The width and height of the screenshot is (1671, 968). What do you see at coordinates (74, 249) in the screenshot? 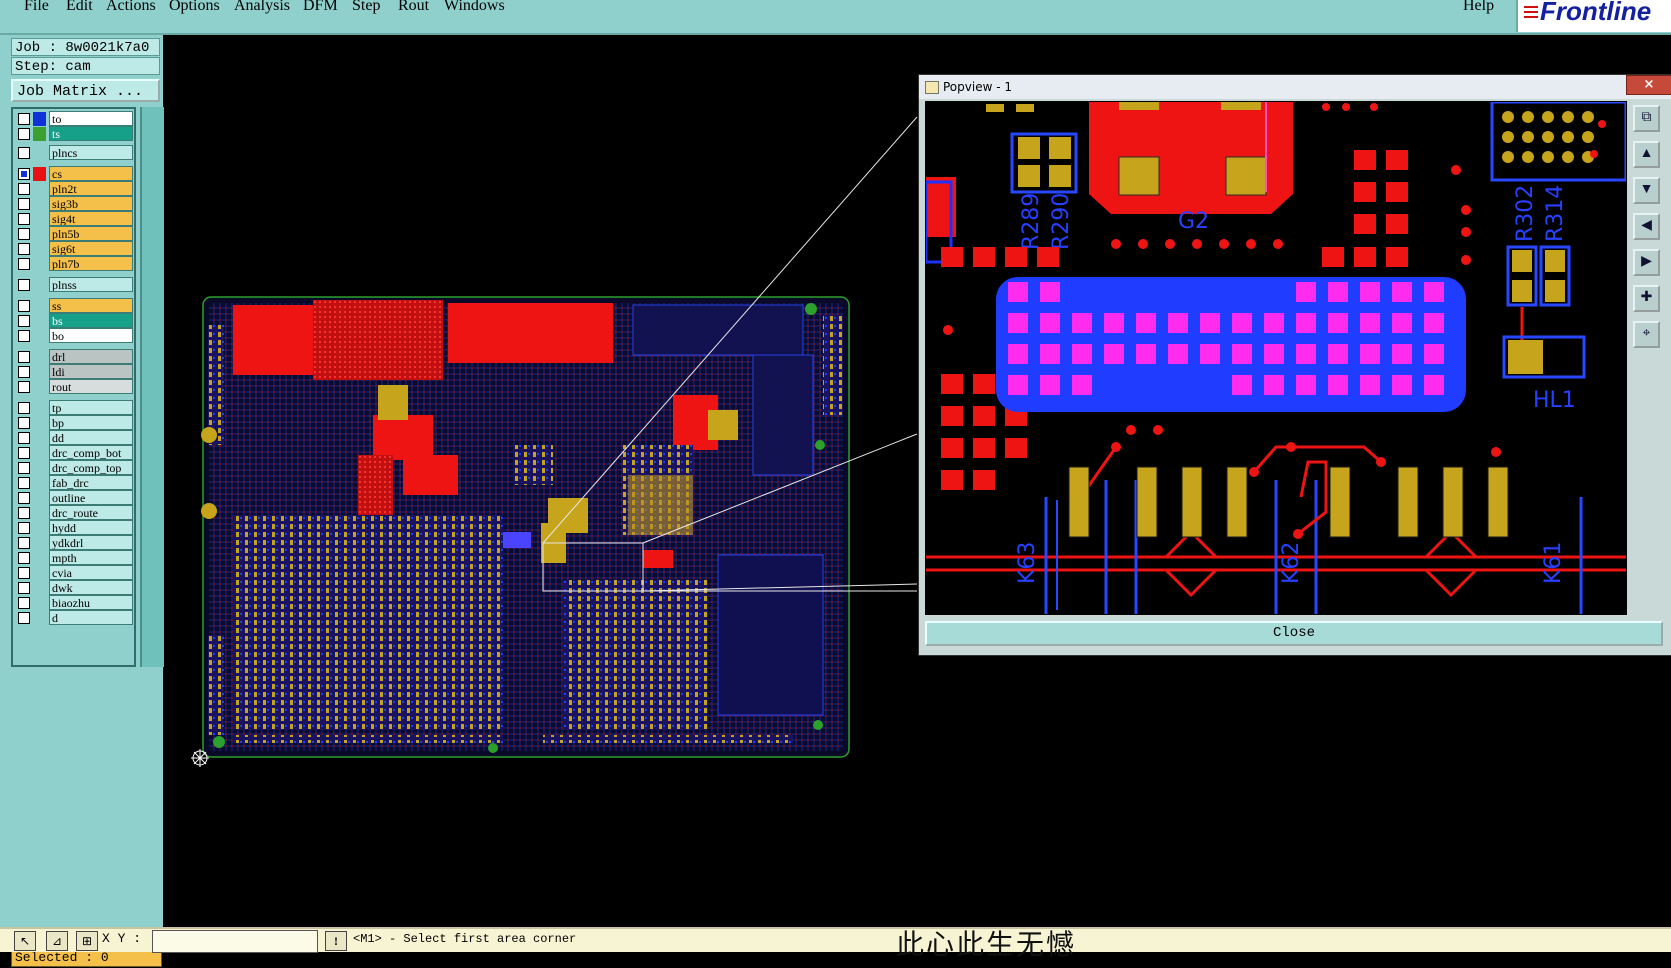
I see `layer-row-sig6t: sig6t` at bounding box center [74, 249].